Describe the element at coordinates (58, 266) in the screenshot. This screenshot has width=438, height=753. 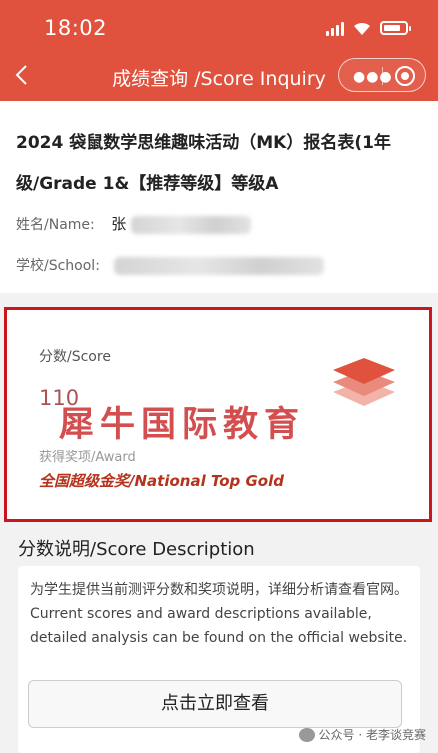
I see `school-label: 学校/School:` at that location.